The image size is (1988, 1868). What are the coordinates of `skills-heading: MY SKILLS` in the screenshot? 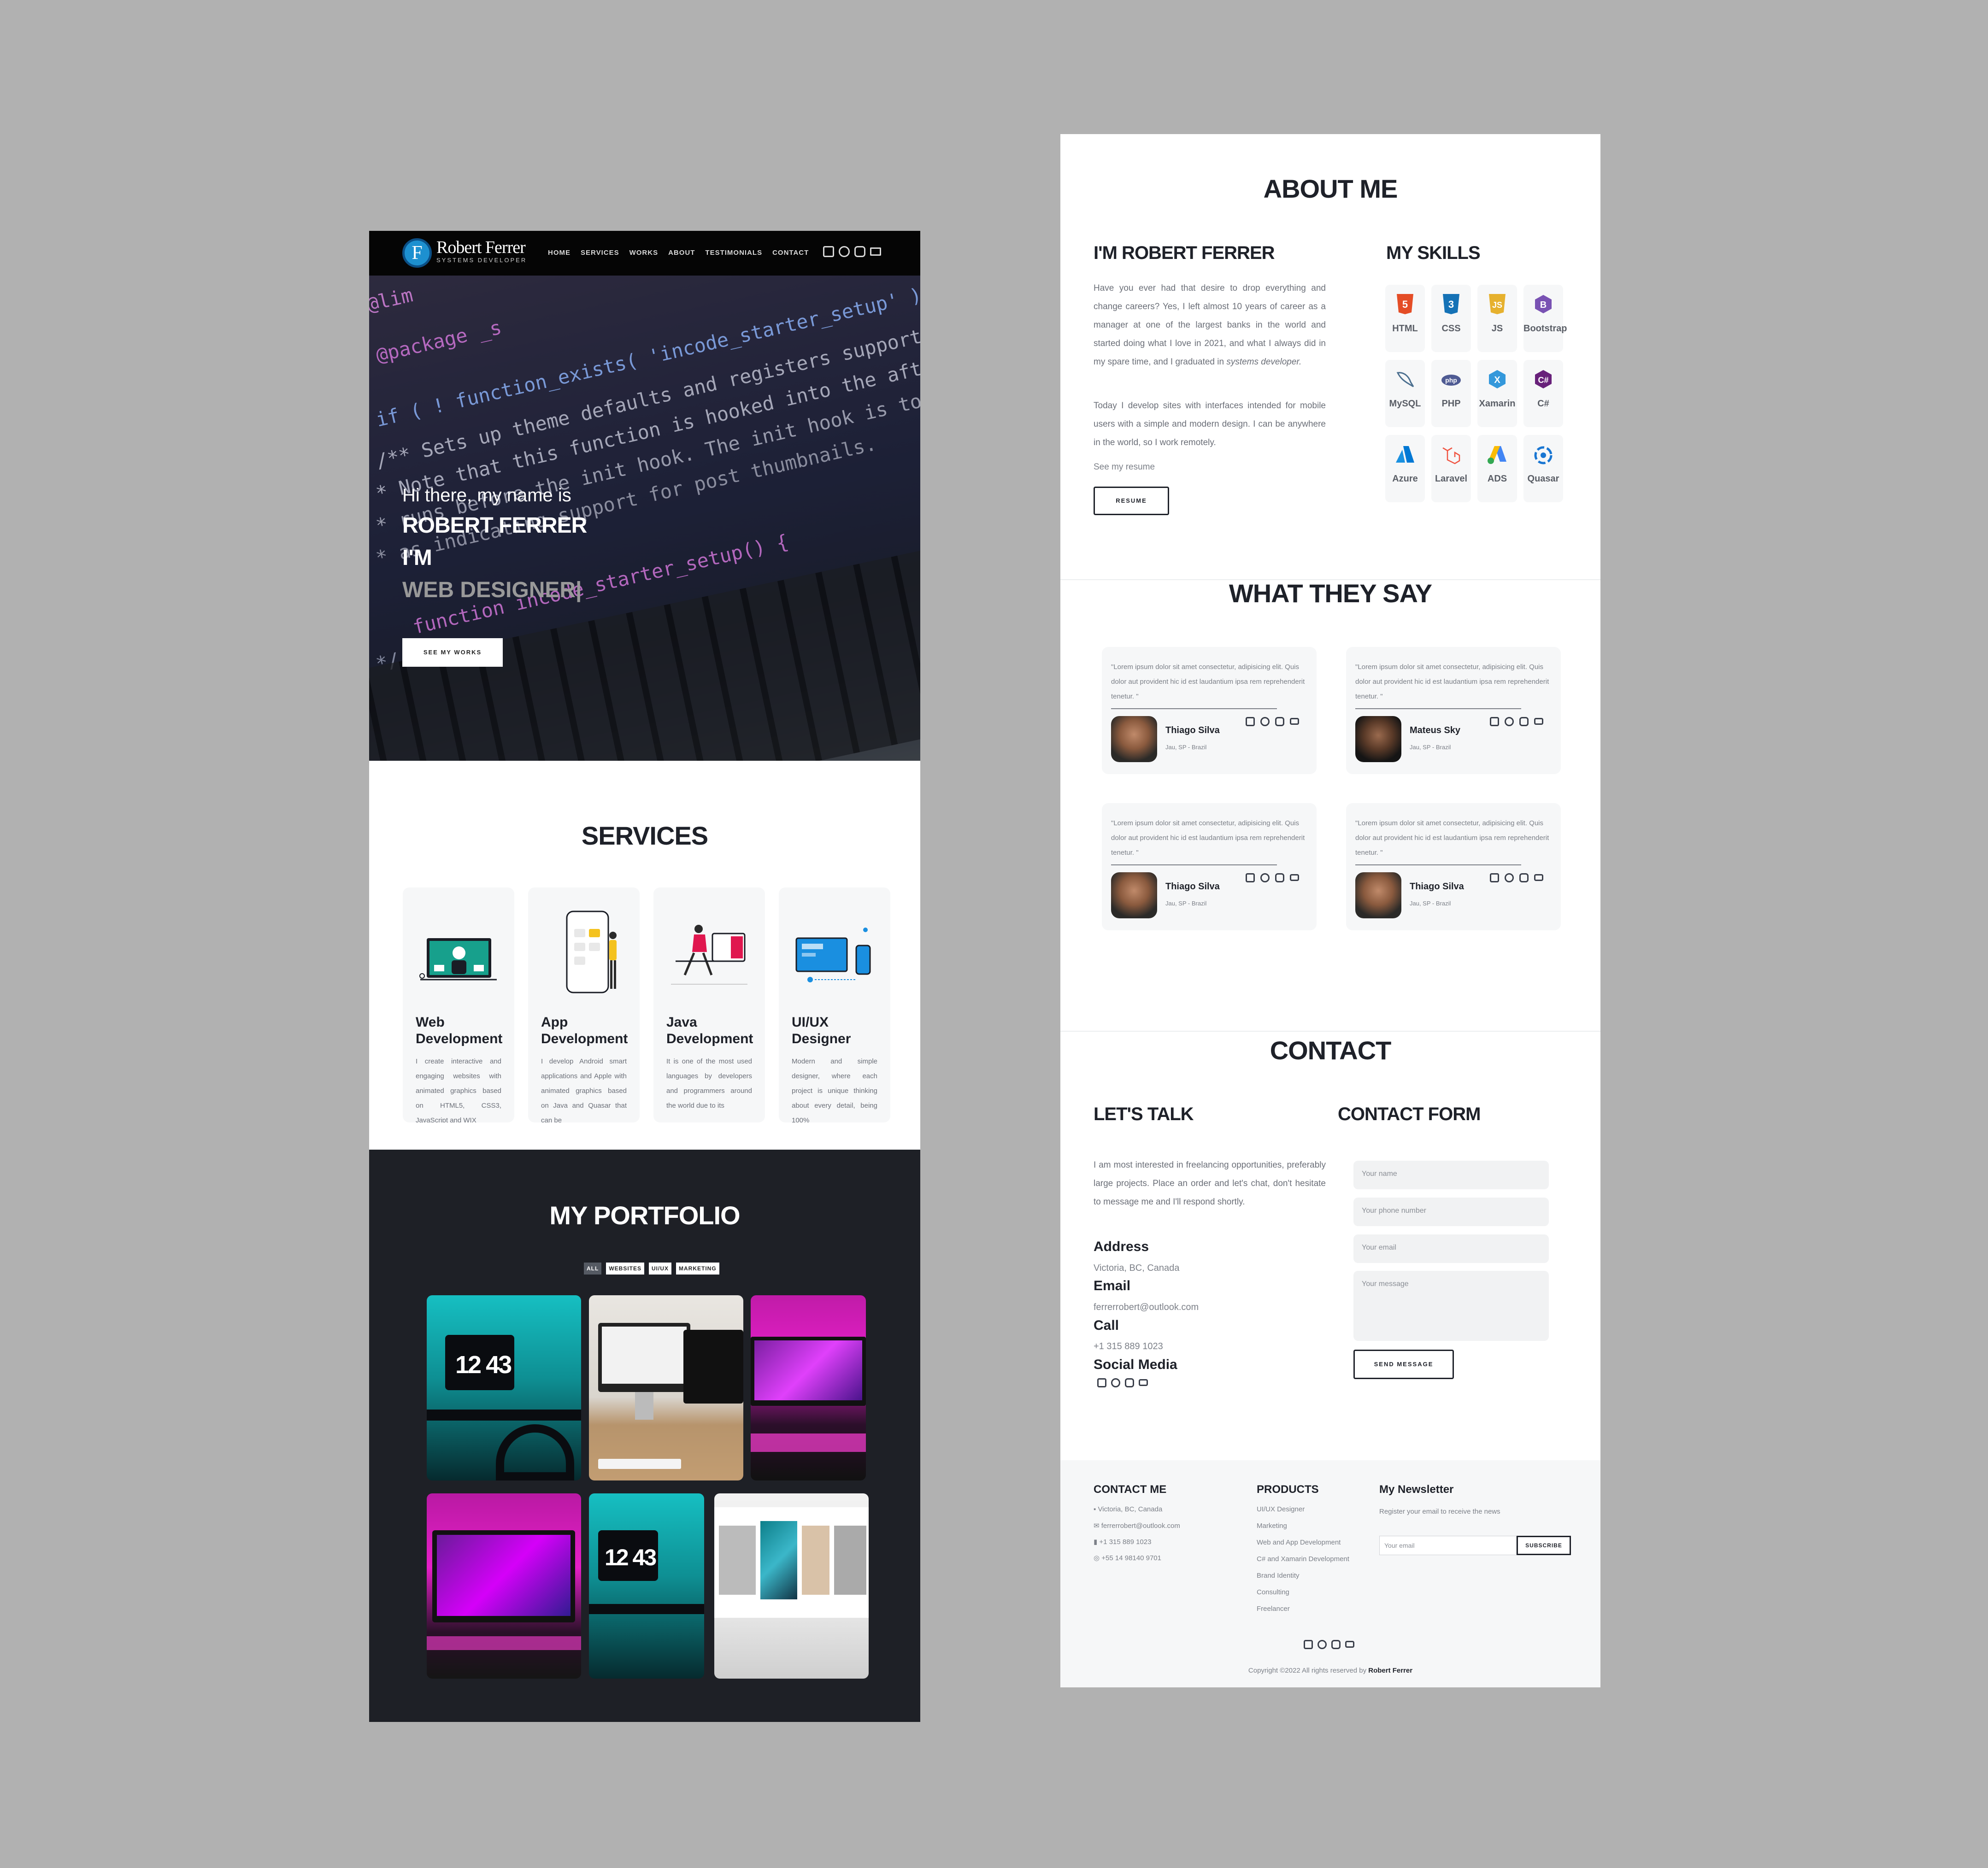 It's located at (1433, 253).